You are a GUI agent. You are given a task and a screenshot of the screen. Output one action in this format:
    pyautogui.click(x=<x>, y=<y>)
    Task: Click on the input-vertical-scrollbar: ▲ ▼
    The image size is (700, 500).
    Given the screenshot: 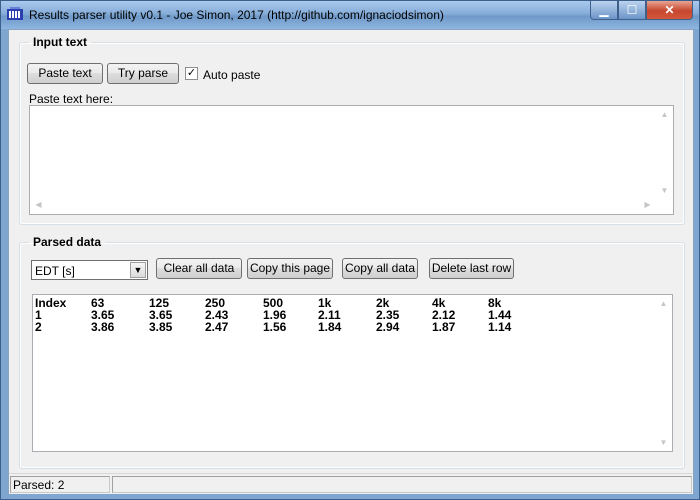 What is the action you would take?
    pyautogui.click(x=664, y=160)
    